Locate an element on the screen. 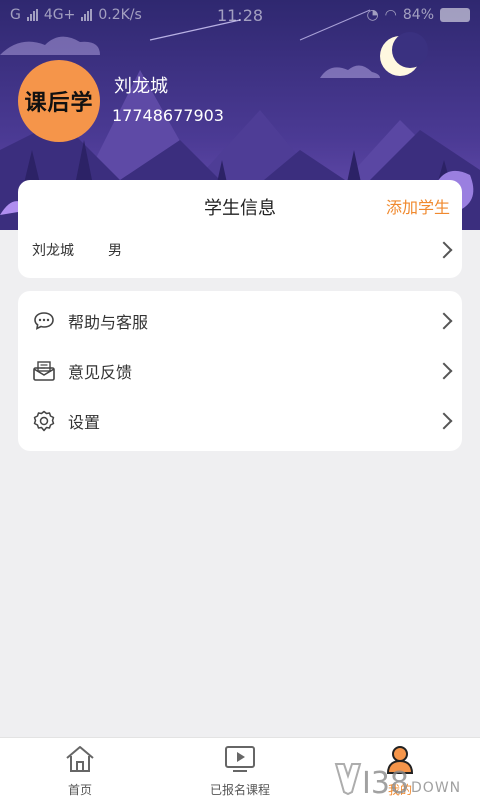 This screenshot has height=800, width=480. site-watermark: I38 DOWN is located at coordinates (397, 781).